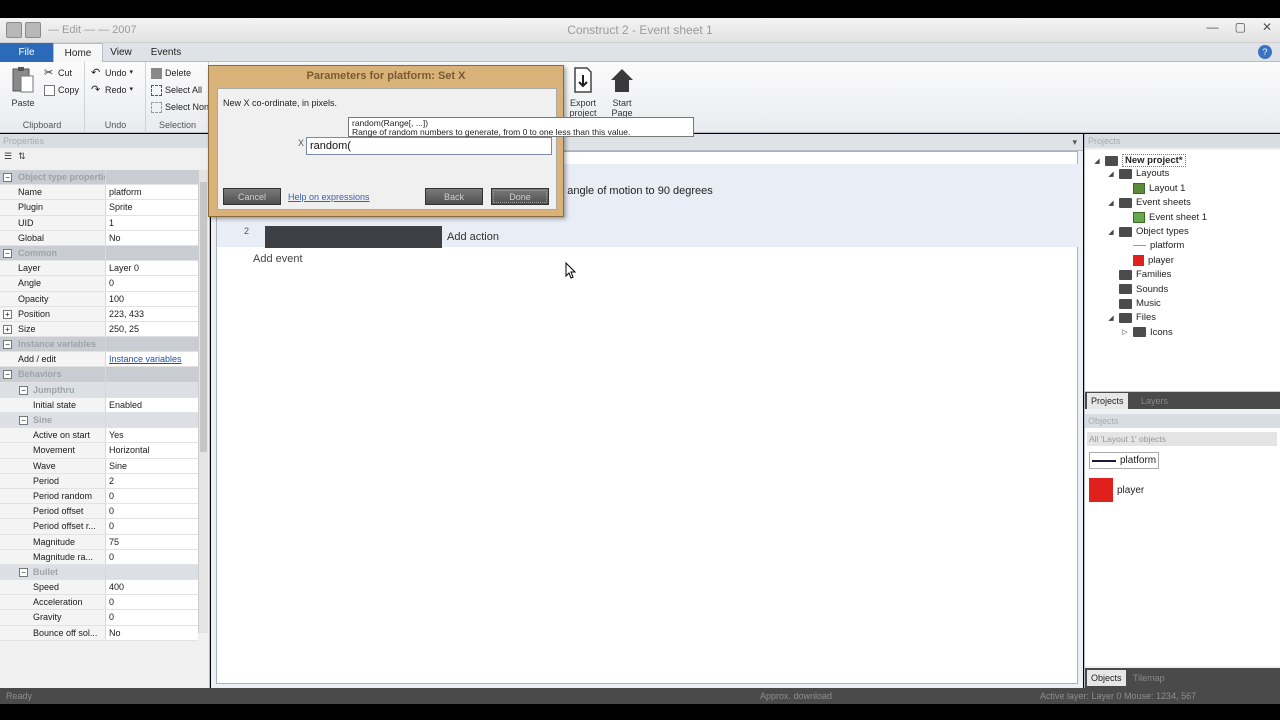 This screenshot has width=1280, height=720. I want to click on action-text: et angle of motion to 90 degrees, so click(634, 191).